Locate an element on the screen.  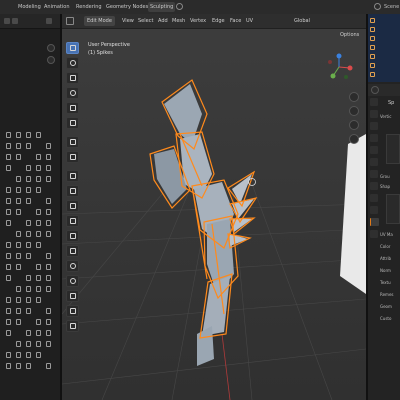
modifier-tab-icon is located at coordinates (374, 174).